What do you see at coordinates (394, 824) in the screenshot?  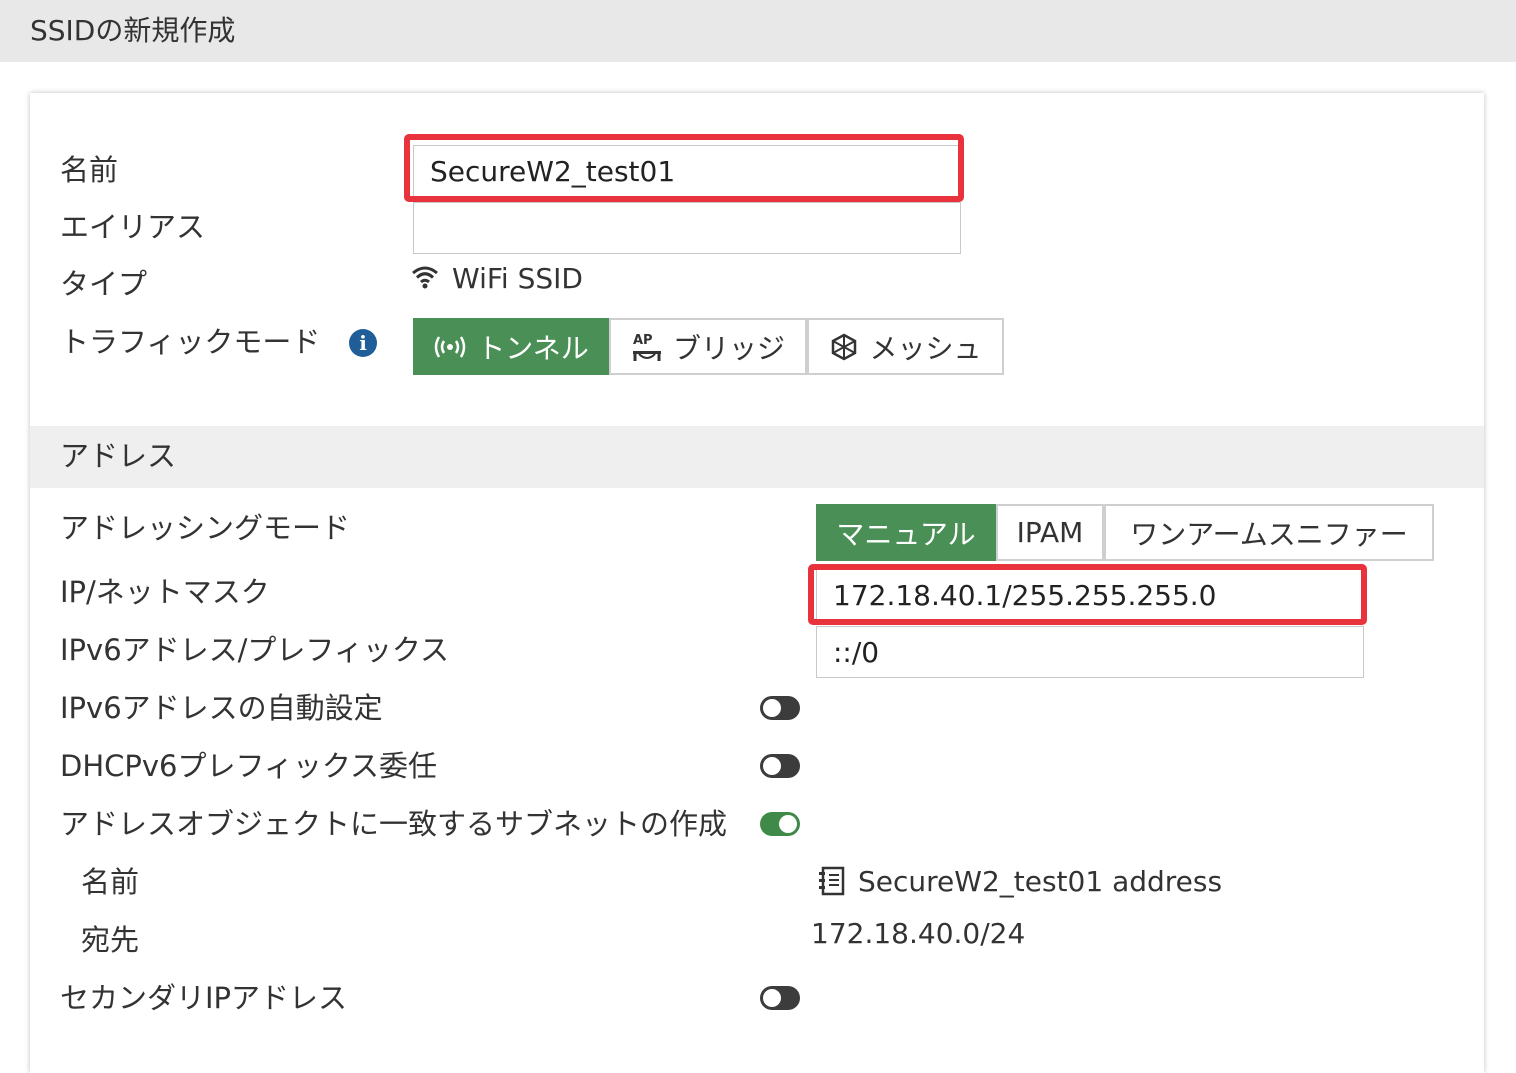 I see `create-subnet-label: アドレスオブジェクトに一致するサブネットの作成` at bounding box center [394, 824].